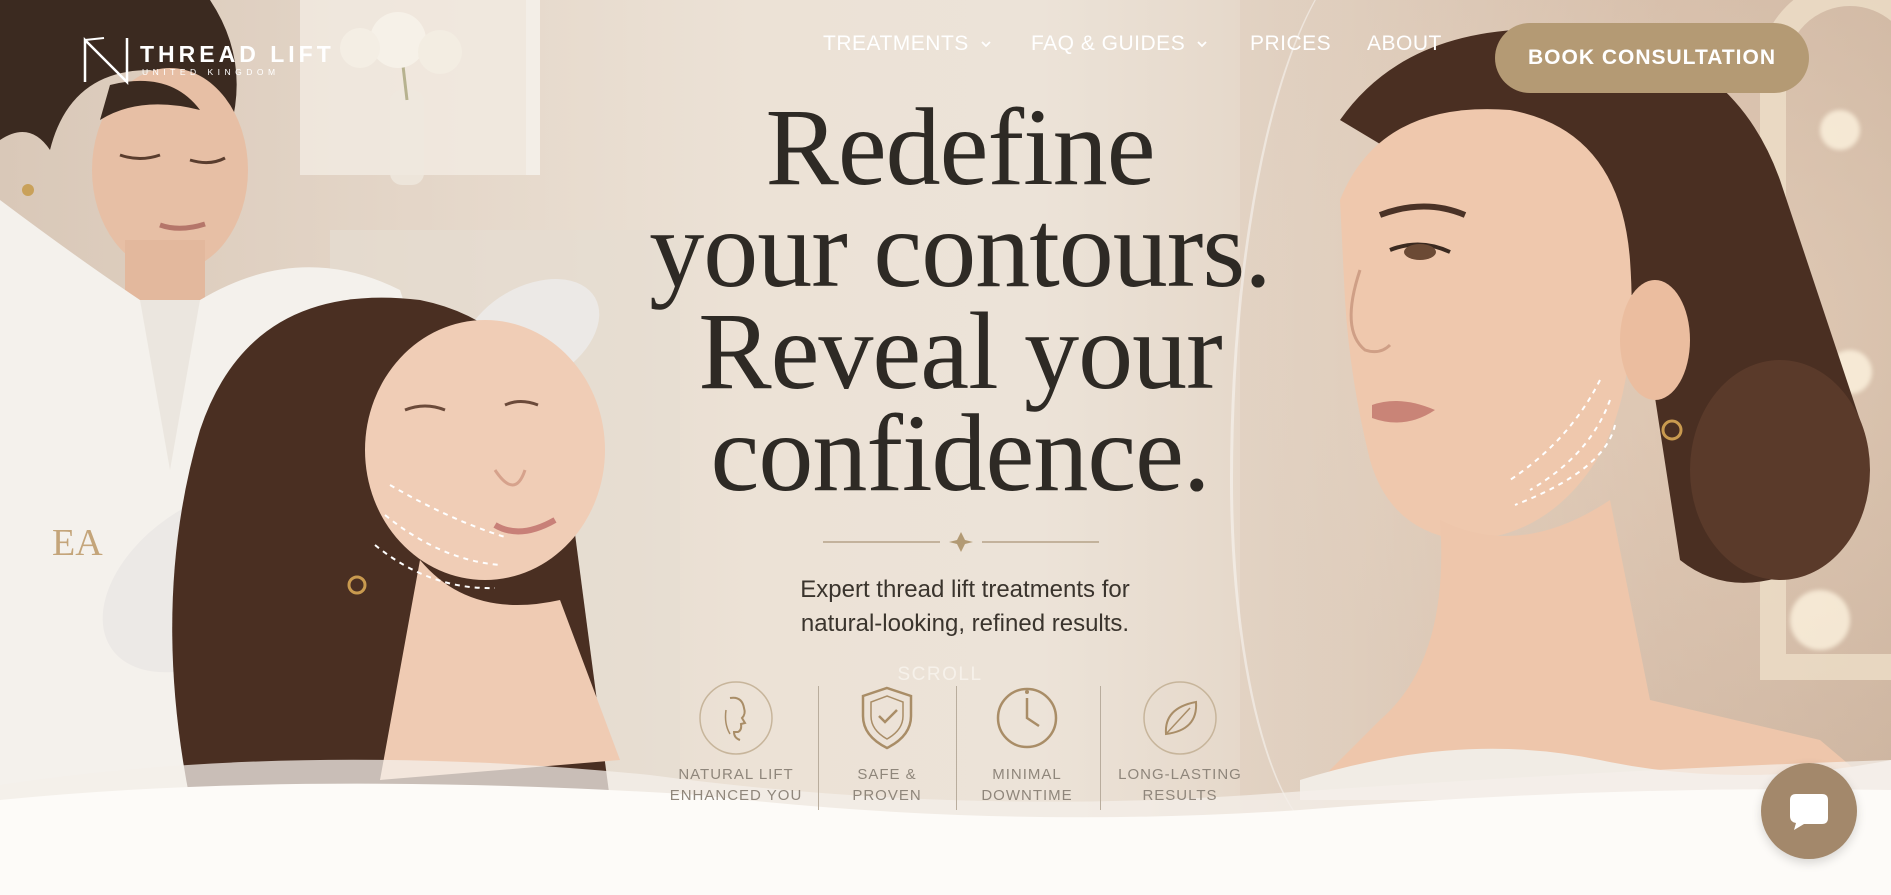  I want to click on headline-line: confidence., so click(960, 453).